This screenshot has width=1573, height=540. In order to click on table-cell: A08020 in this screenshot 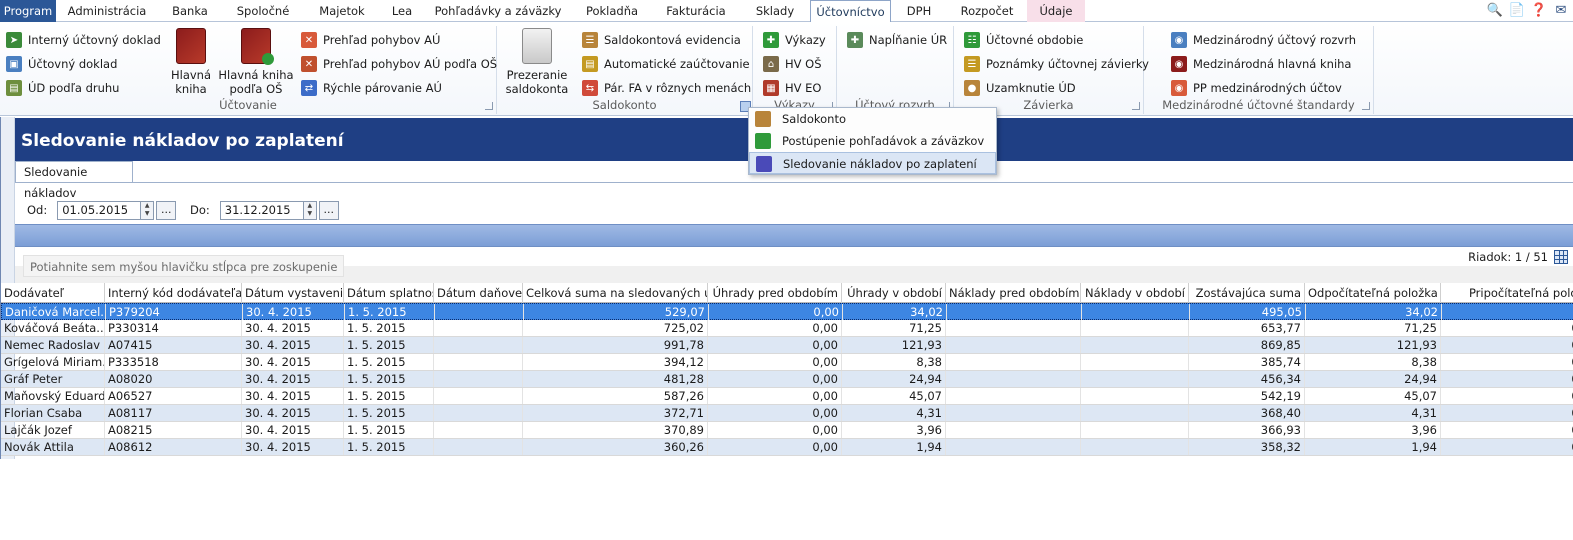, I will do `click(173, 379)`.